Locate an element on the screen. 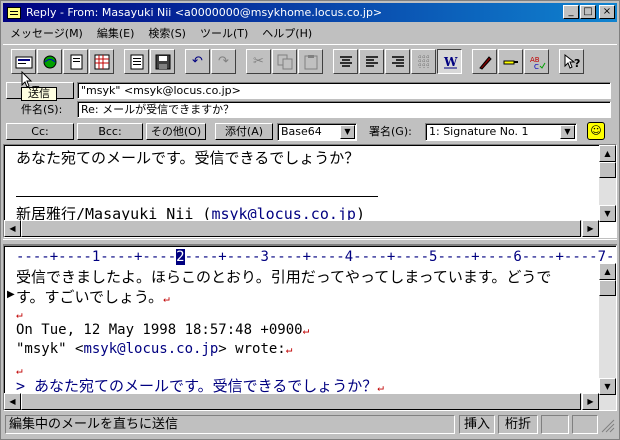 The width and height of the screenshot is (620, 440). copy-icon is located at coordinates (284, 61).